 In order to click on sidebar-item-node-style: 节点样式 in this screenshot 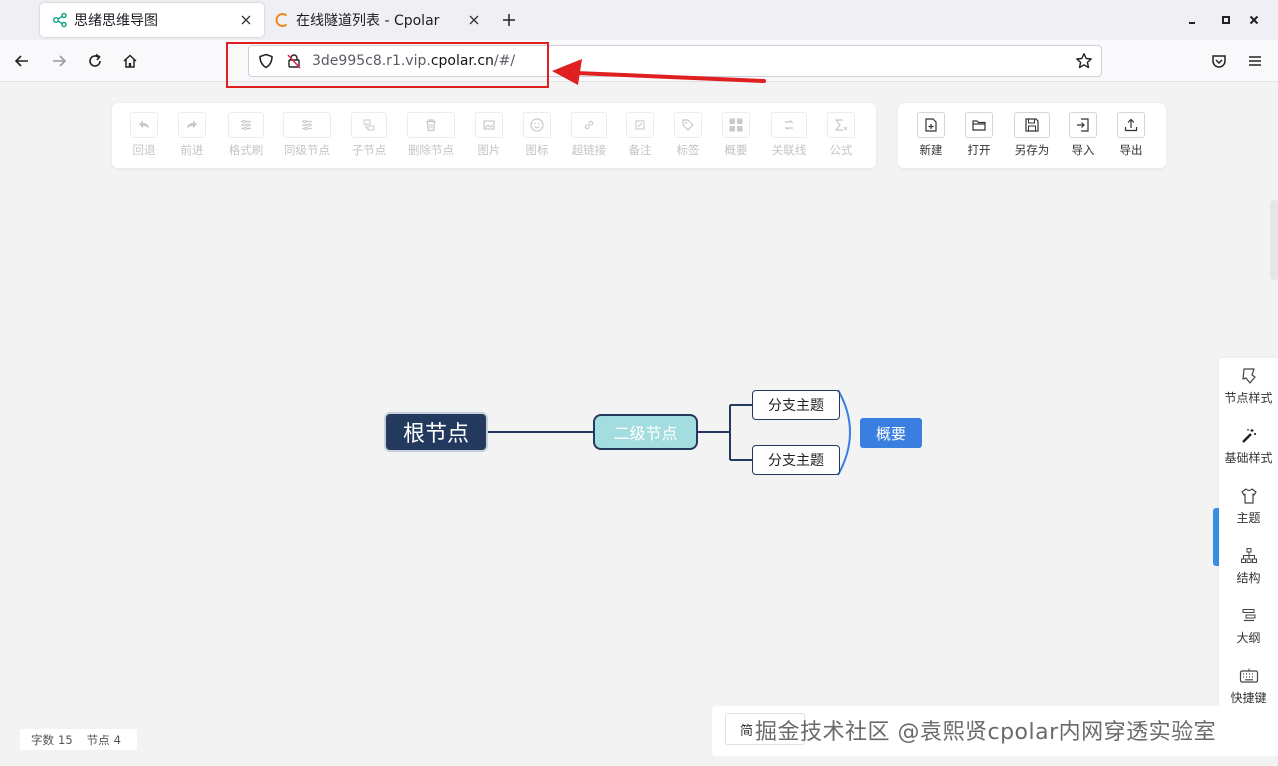, I will do `click(1248, 383)`.